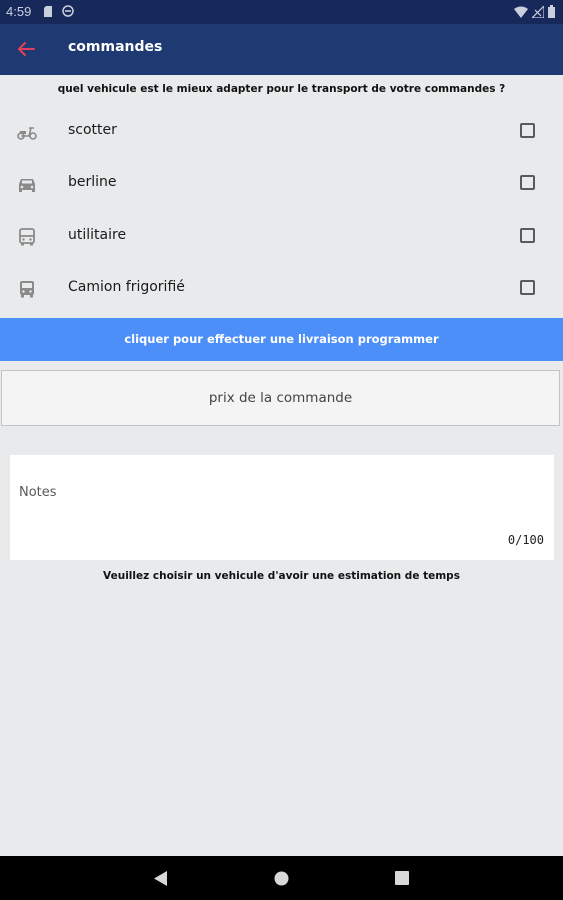  Describe the element at coordinates (538, 11) in the screenshot. I see `signal-icon` at that location.